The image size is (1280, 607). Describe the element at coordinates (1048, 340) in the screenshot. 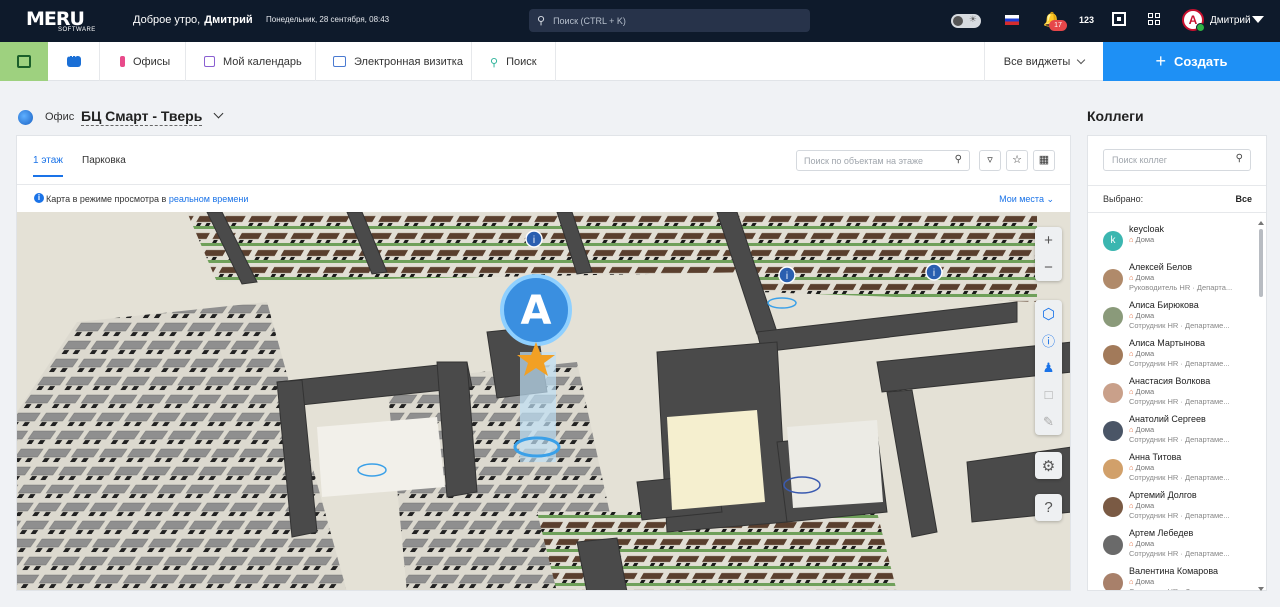

I see `info-toggle-icon: ⓘ` at that location.